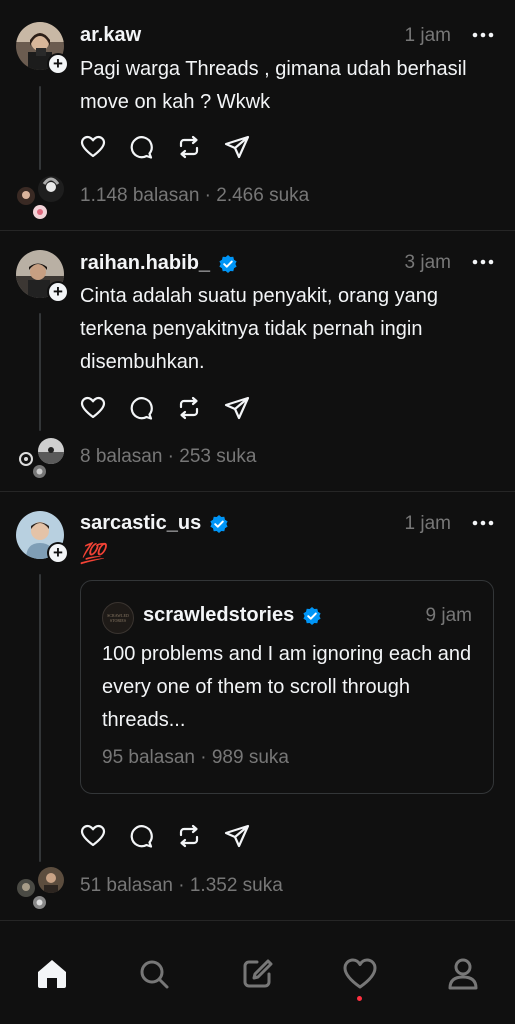 The height and width of the screenshot is (1024, 515). What do you see at coordinates (427, 262) in the screenshot?
I see `post-time: 3 jam` at bounding box center [427, 262].